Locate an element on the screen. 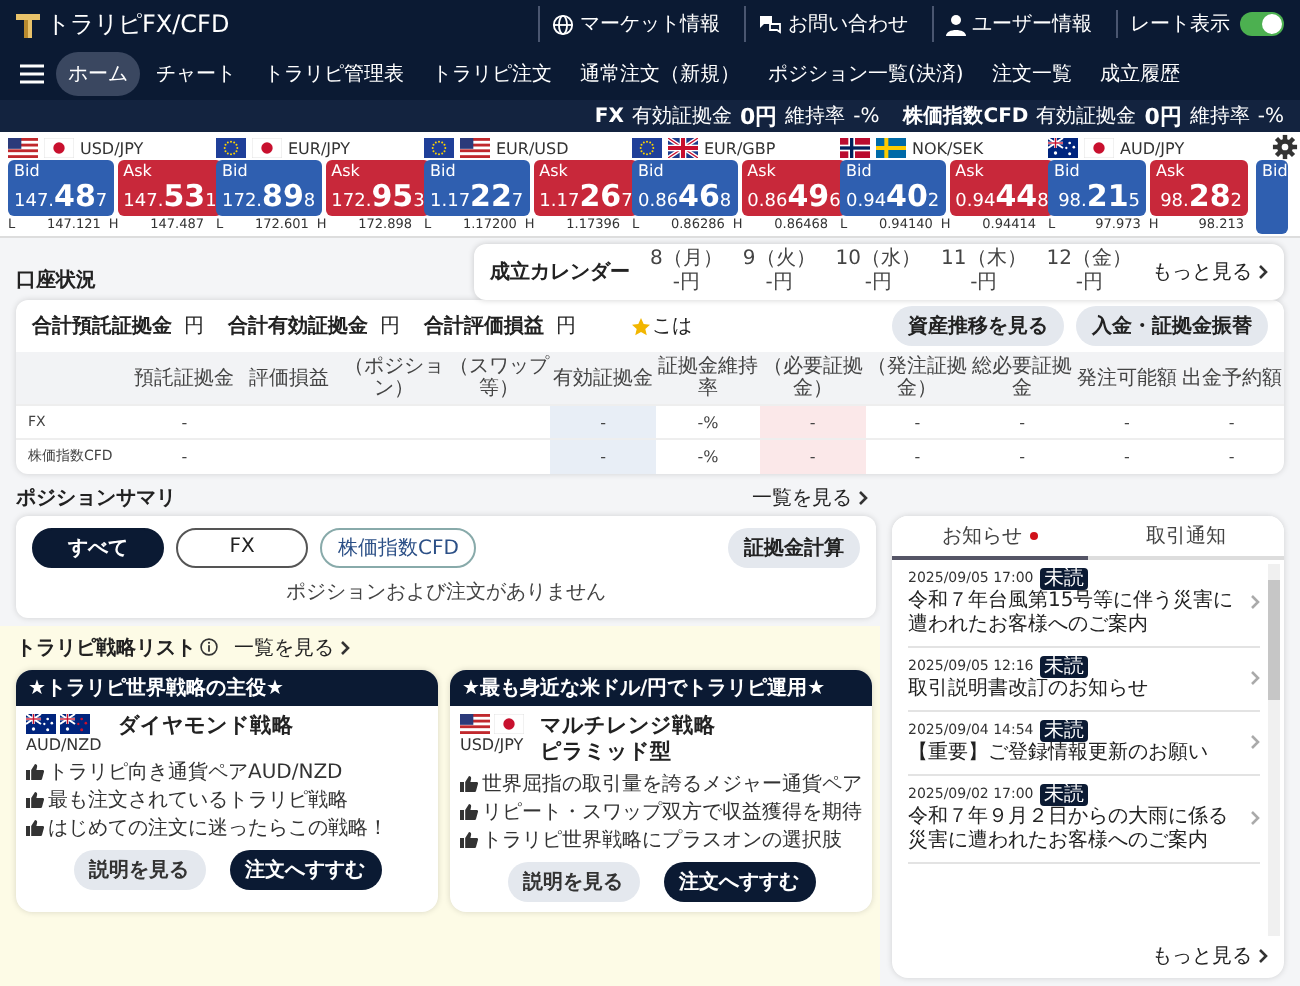 The height and width of the screenshot is (986, 1300). bid-button: Bid 0.94402 is located at coordinates (893, 188).